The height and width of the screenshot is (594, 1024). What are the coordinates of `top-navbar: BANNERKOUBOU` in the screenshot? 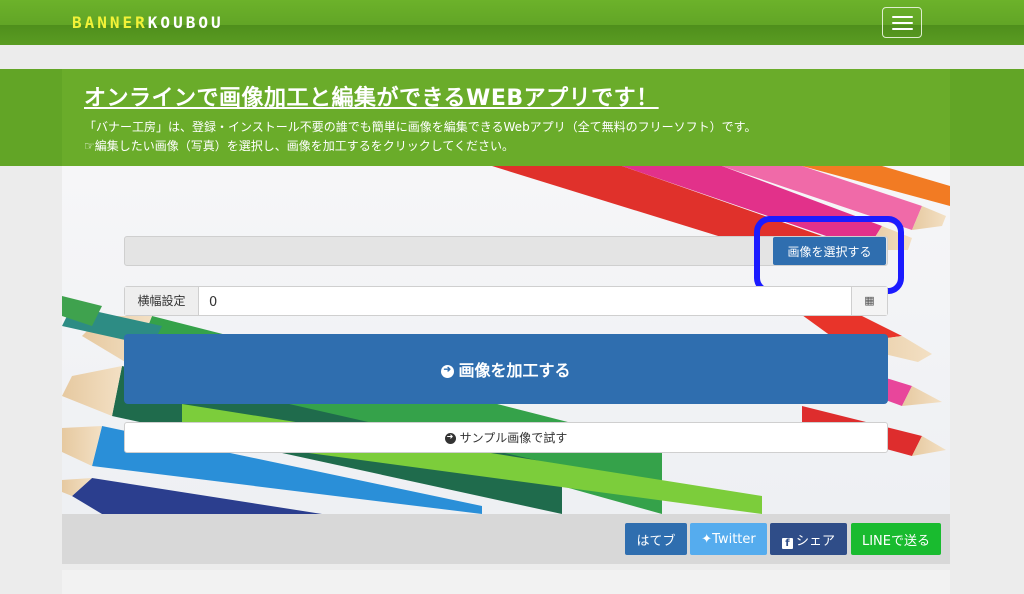 It's located at (512, 22).